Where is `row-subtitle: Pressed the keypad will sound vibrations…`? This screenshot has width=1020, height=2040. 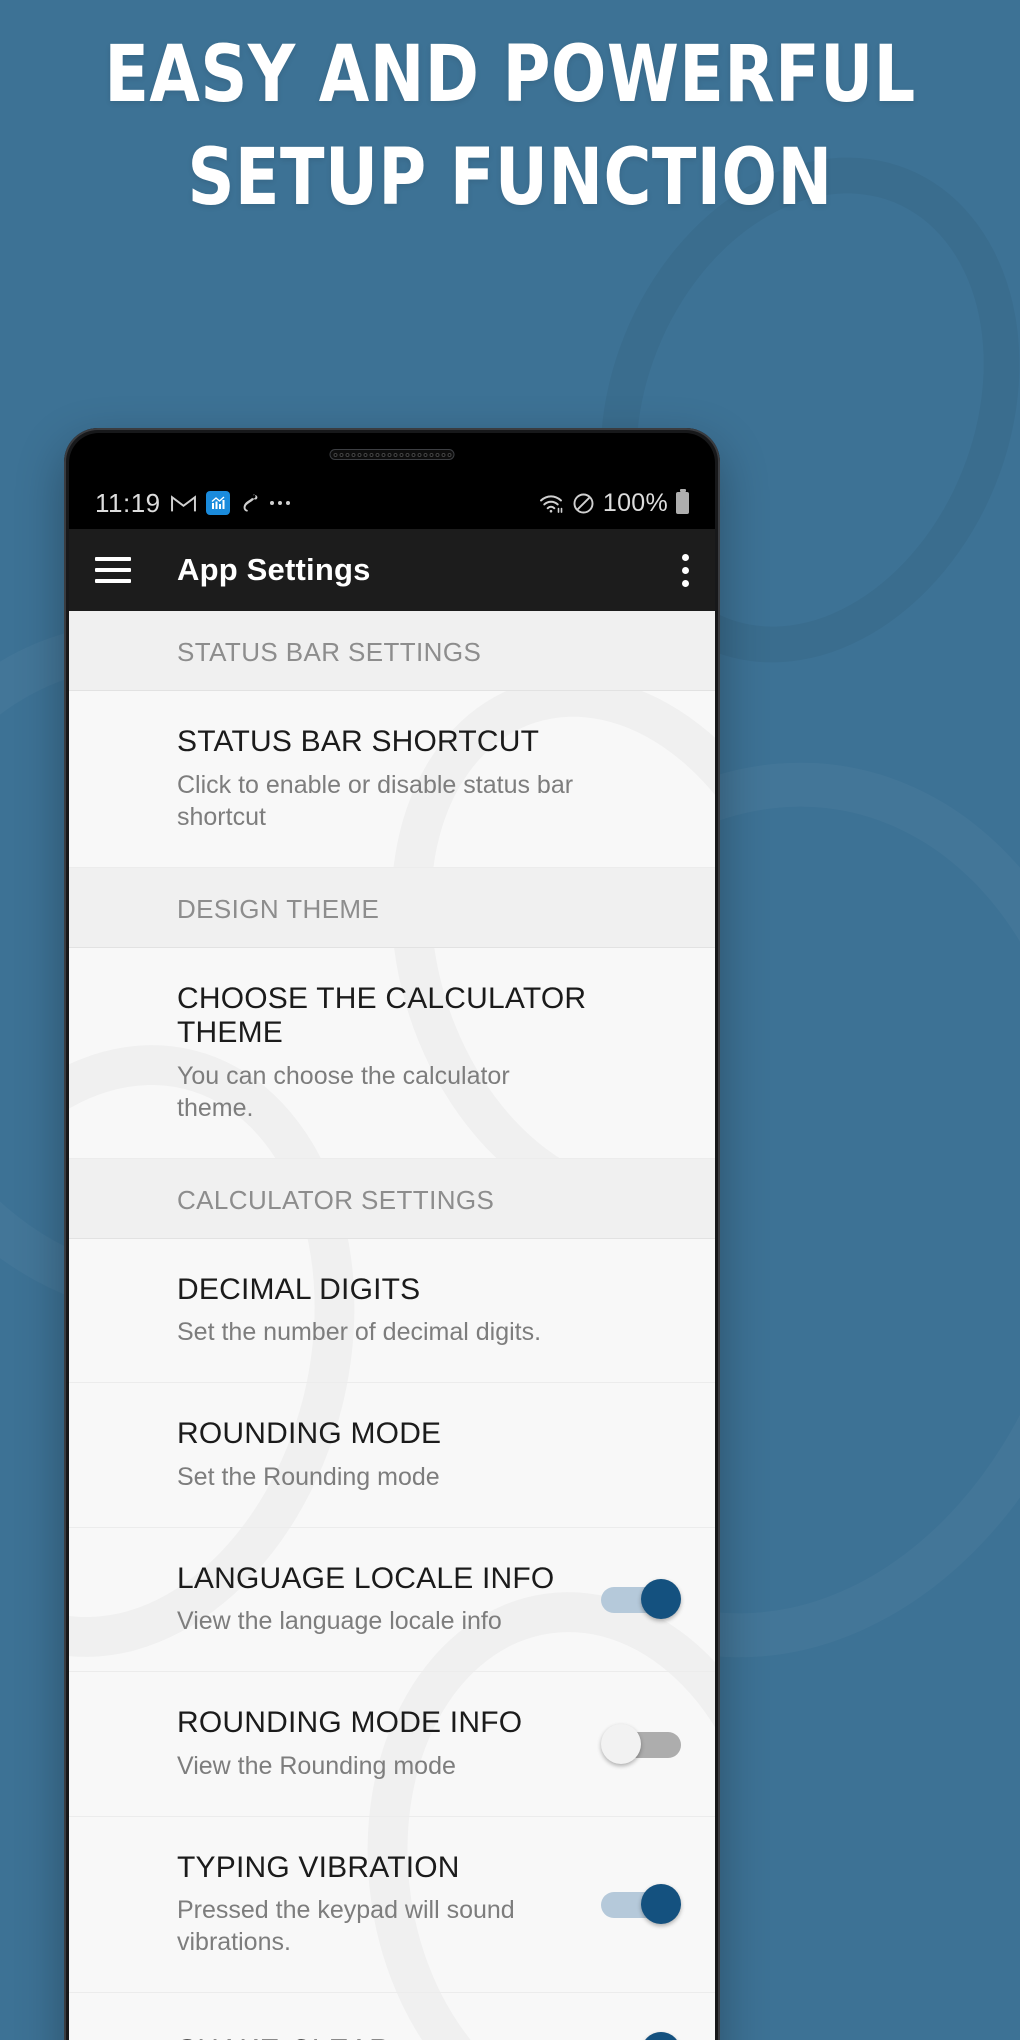
row-subtitle: Pressed the keypad will sound vibrations… is located at coordinates (346, 1926).